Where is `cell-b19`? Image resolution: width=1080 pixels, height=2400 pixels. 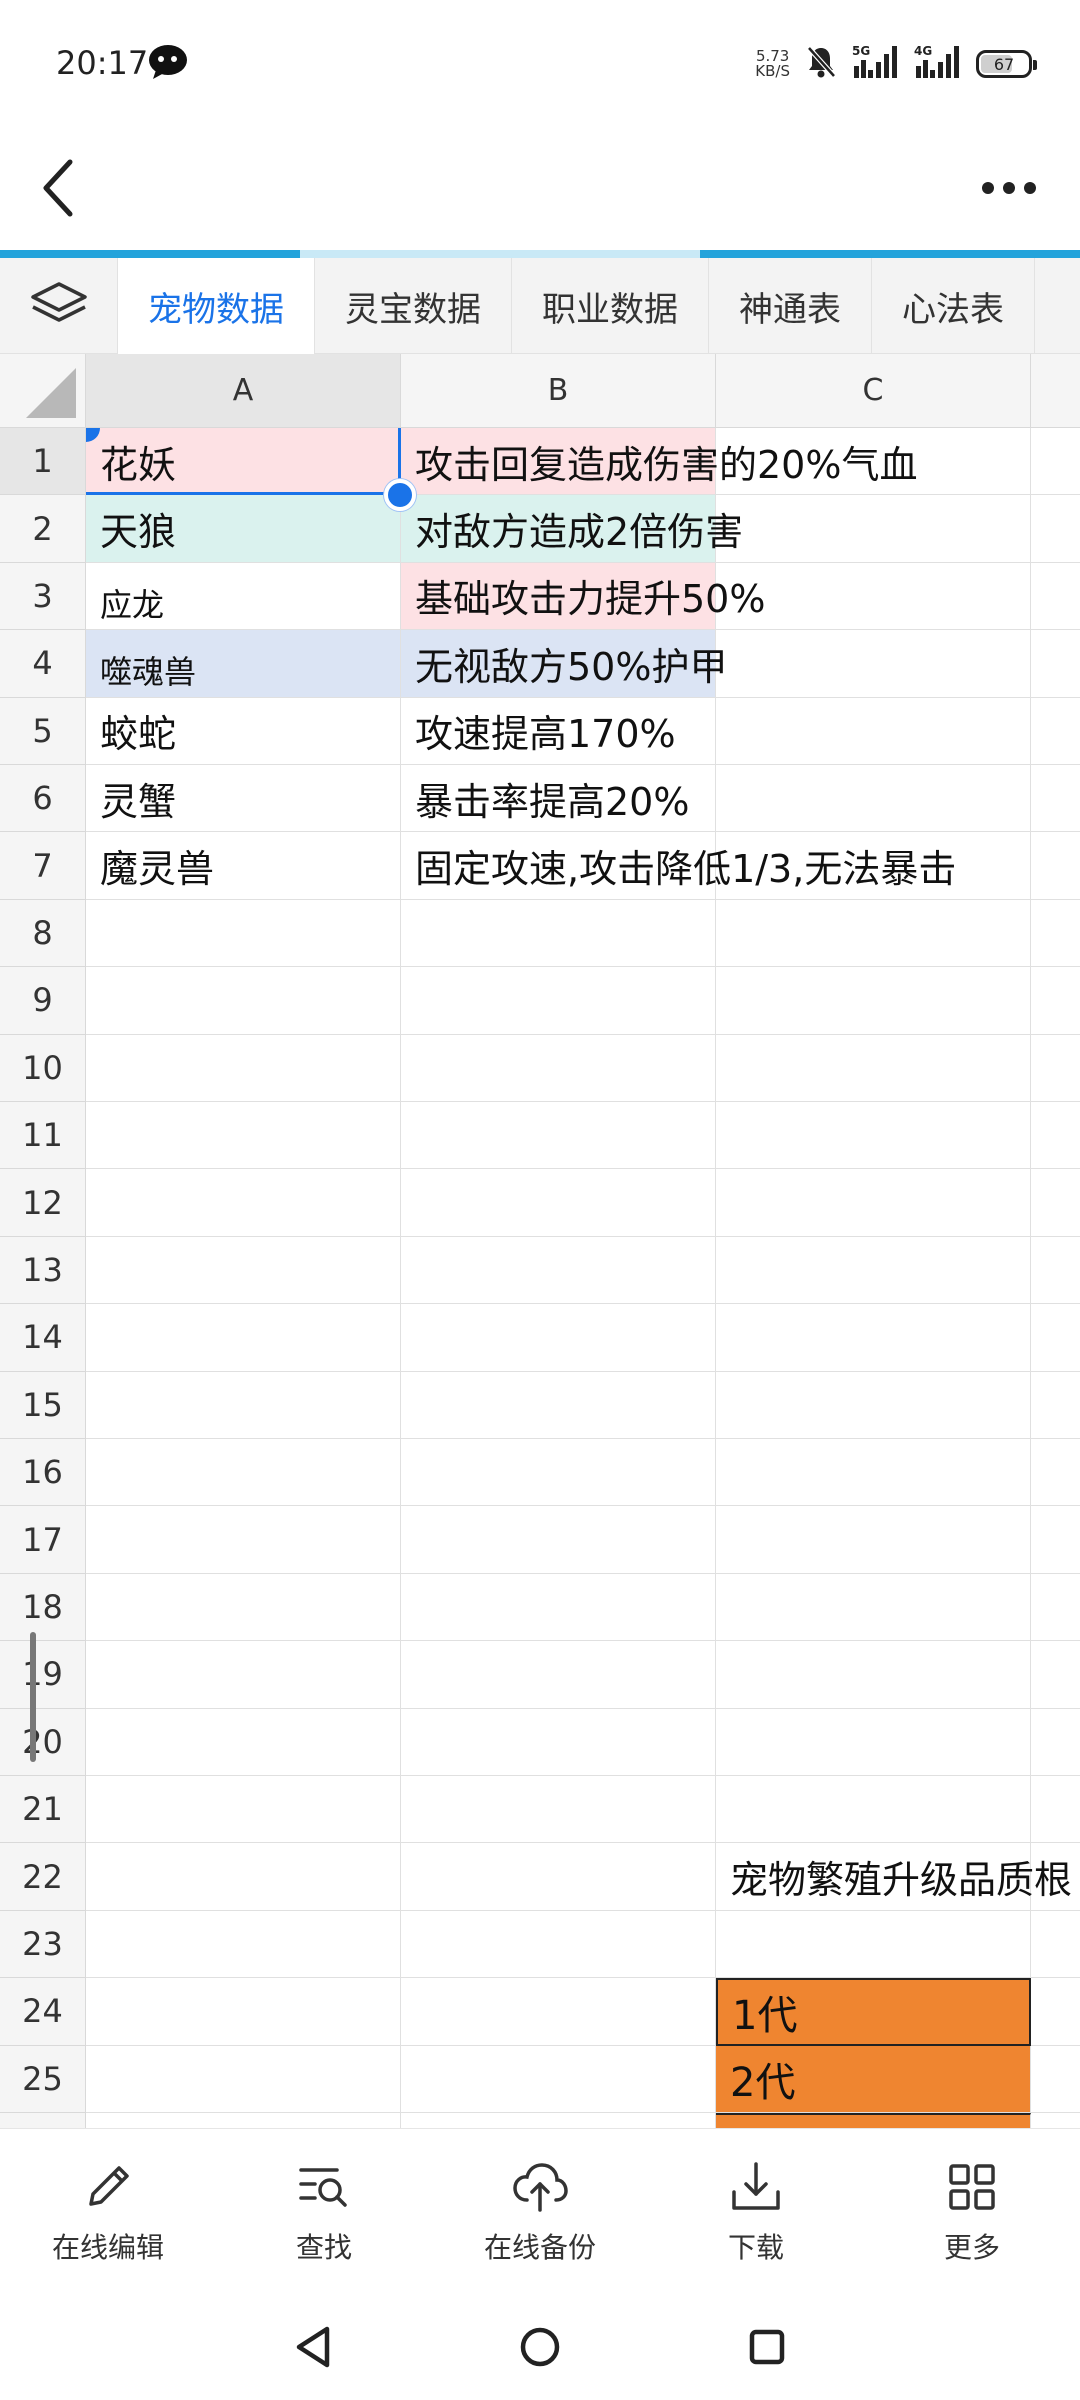
cell-b19 is located at coordinates (558, 1675).